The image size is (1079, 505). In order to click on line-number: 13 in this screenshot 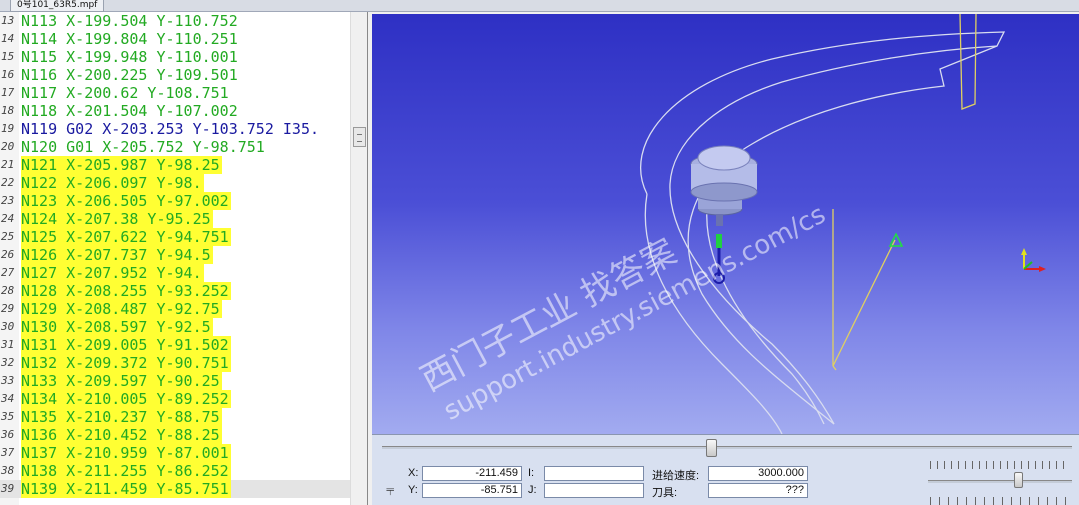, I will do `click(8, 20)`.